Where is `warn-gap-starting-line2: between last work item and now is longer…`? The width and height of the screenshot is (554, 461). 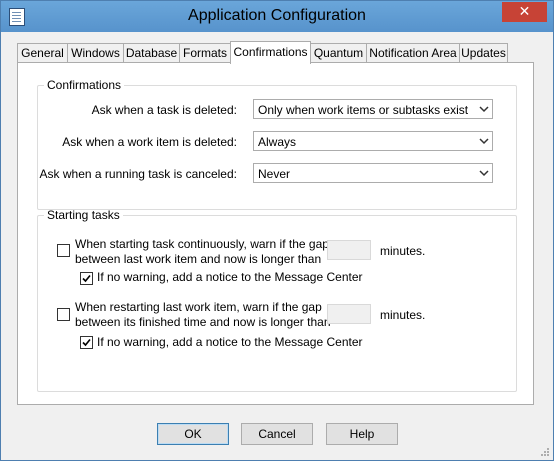 warn-gap-starting-line2: between last work item and now is longer… is located at coordinates (198, 259).